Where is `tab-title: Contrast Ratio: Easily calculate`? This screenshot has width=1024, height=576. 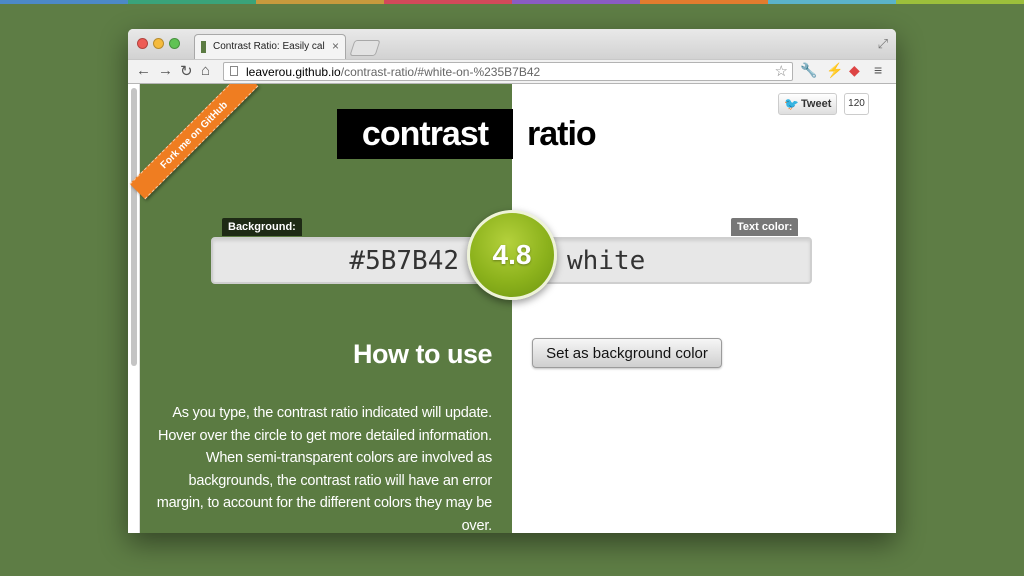
tab-title: Contrast Ratio: Easily calculate is located at coordinates (269, 46).